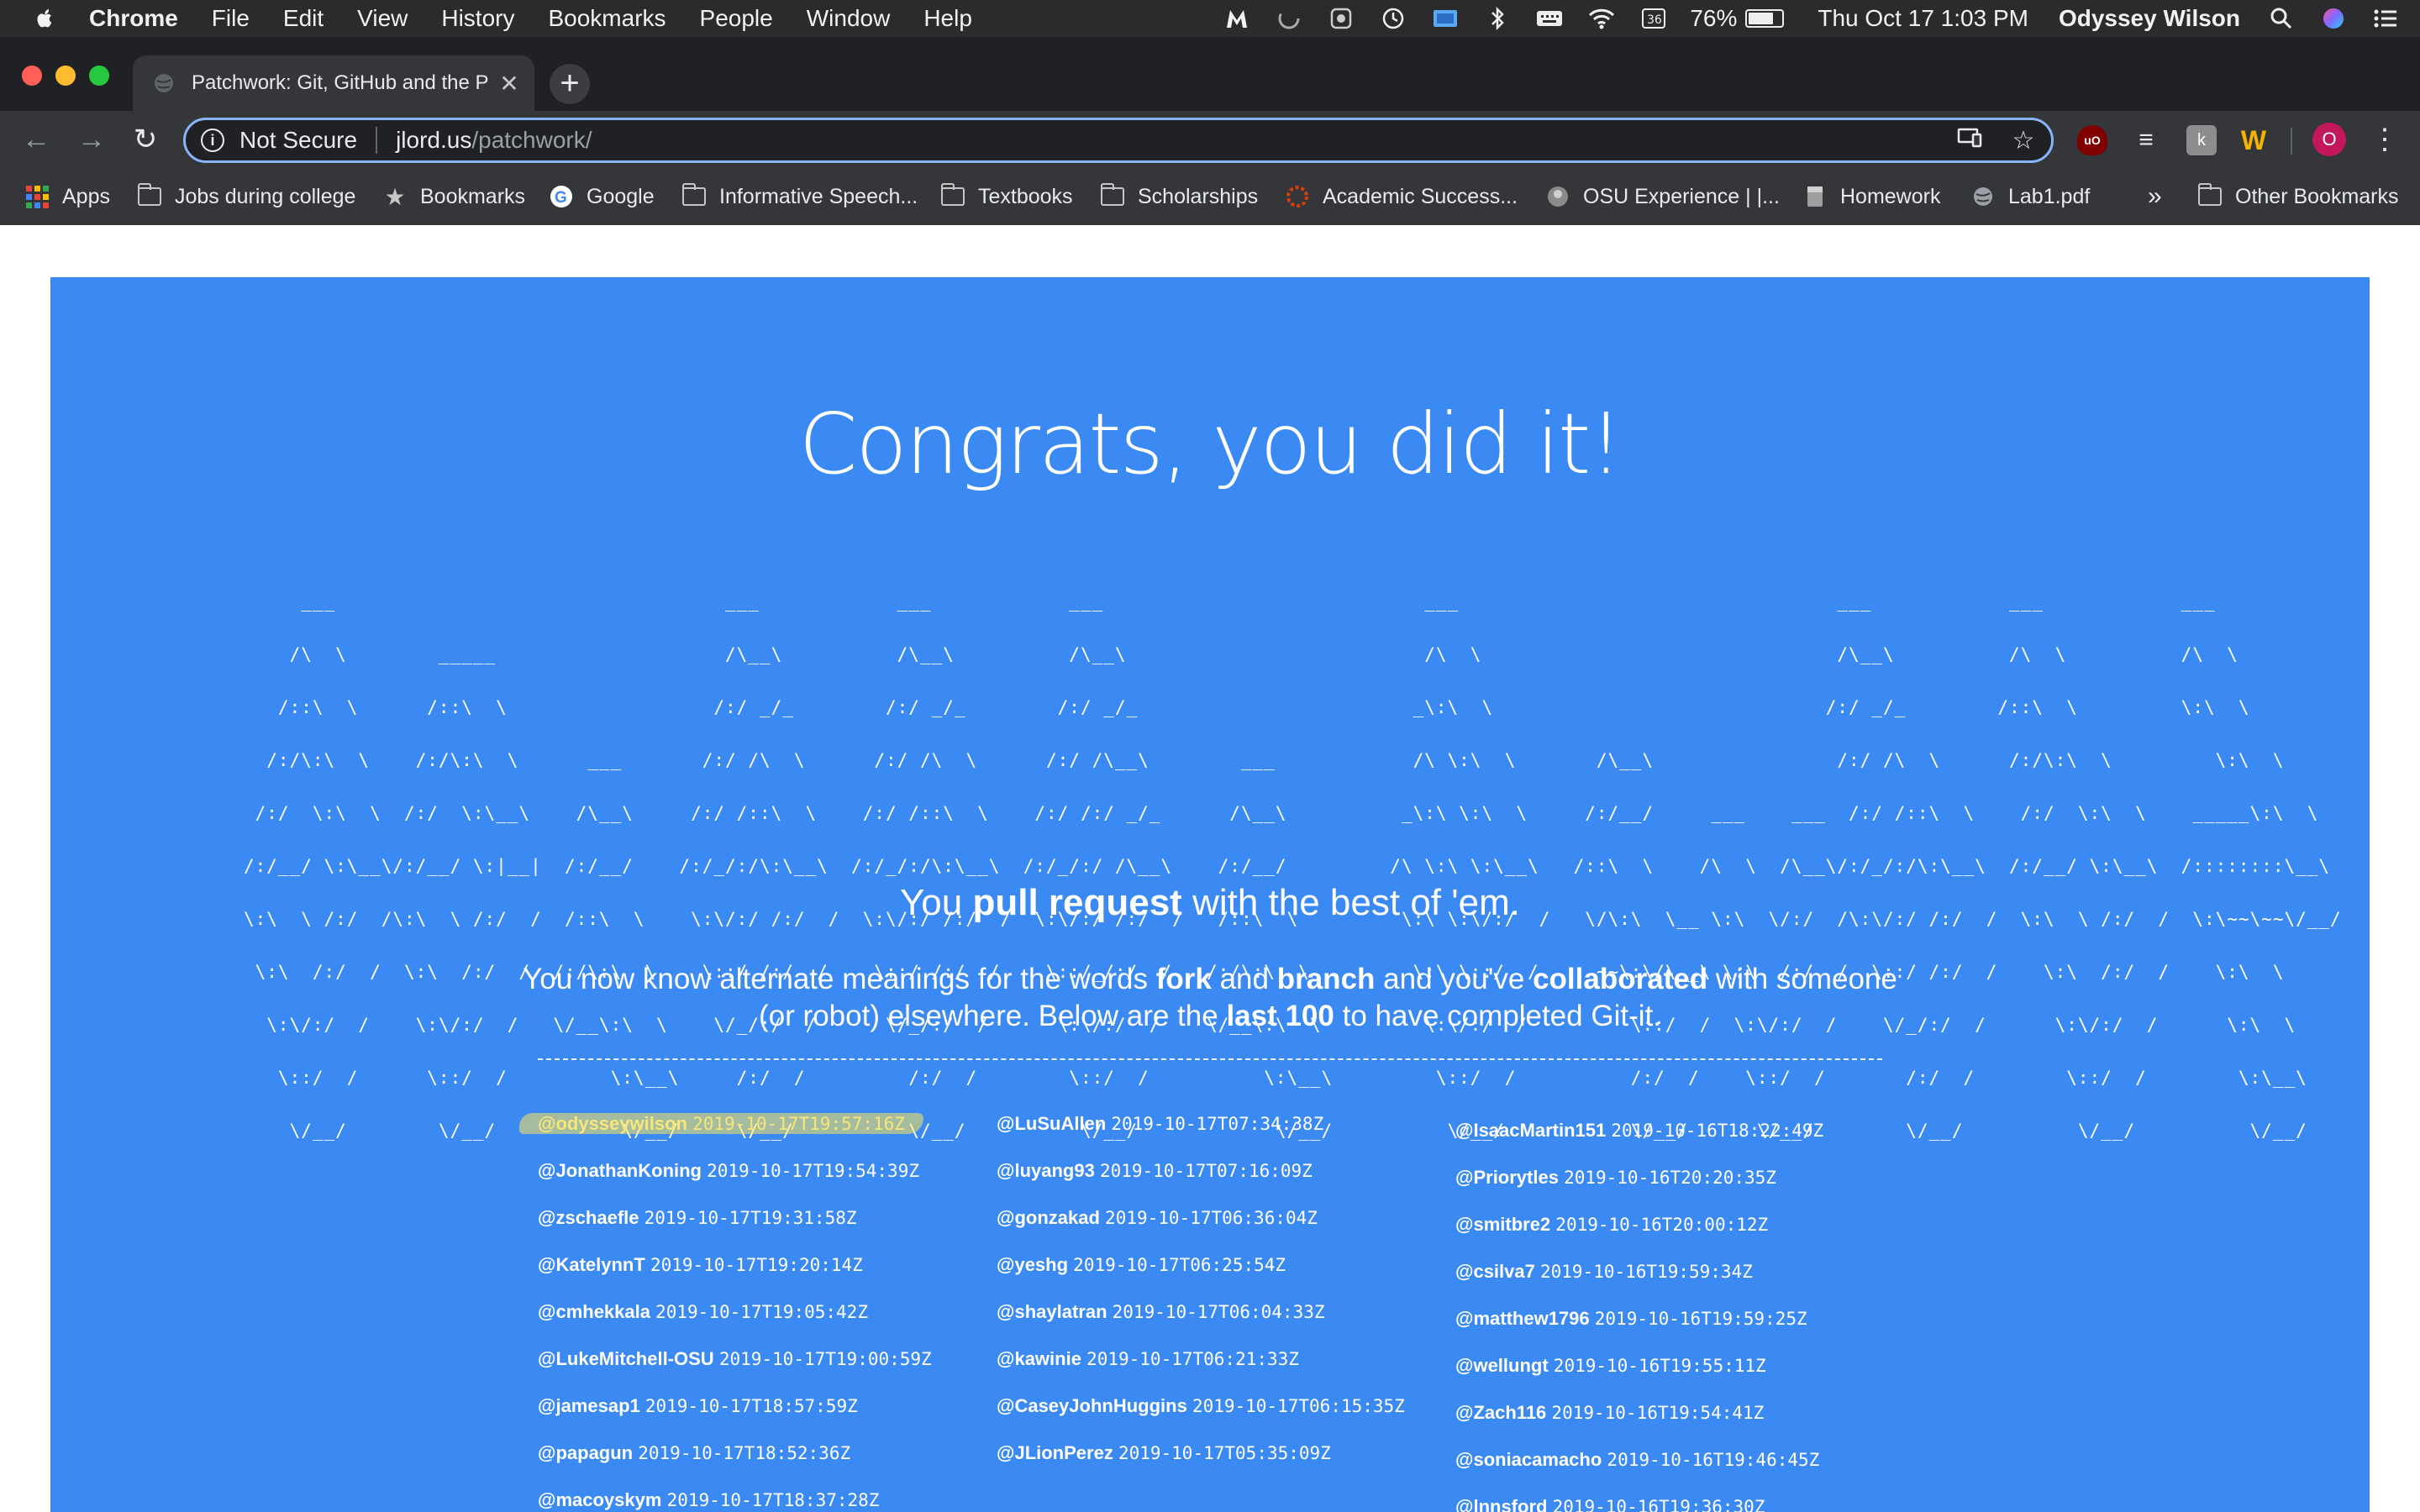 This screenshot has width=2420, height=1512. Describe the element at coordinates (1653, 18) in the screenshot. I see `language-input-icon: 36` at that location.